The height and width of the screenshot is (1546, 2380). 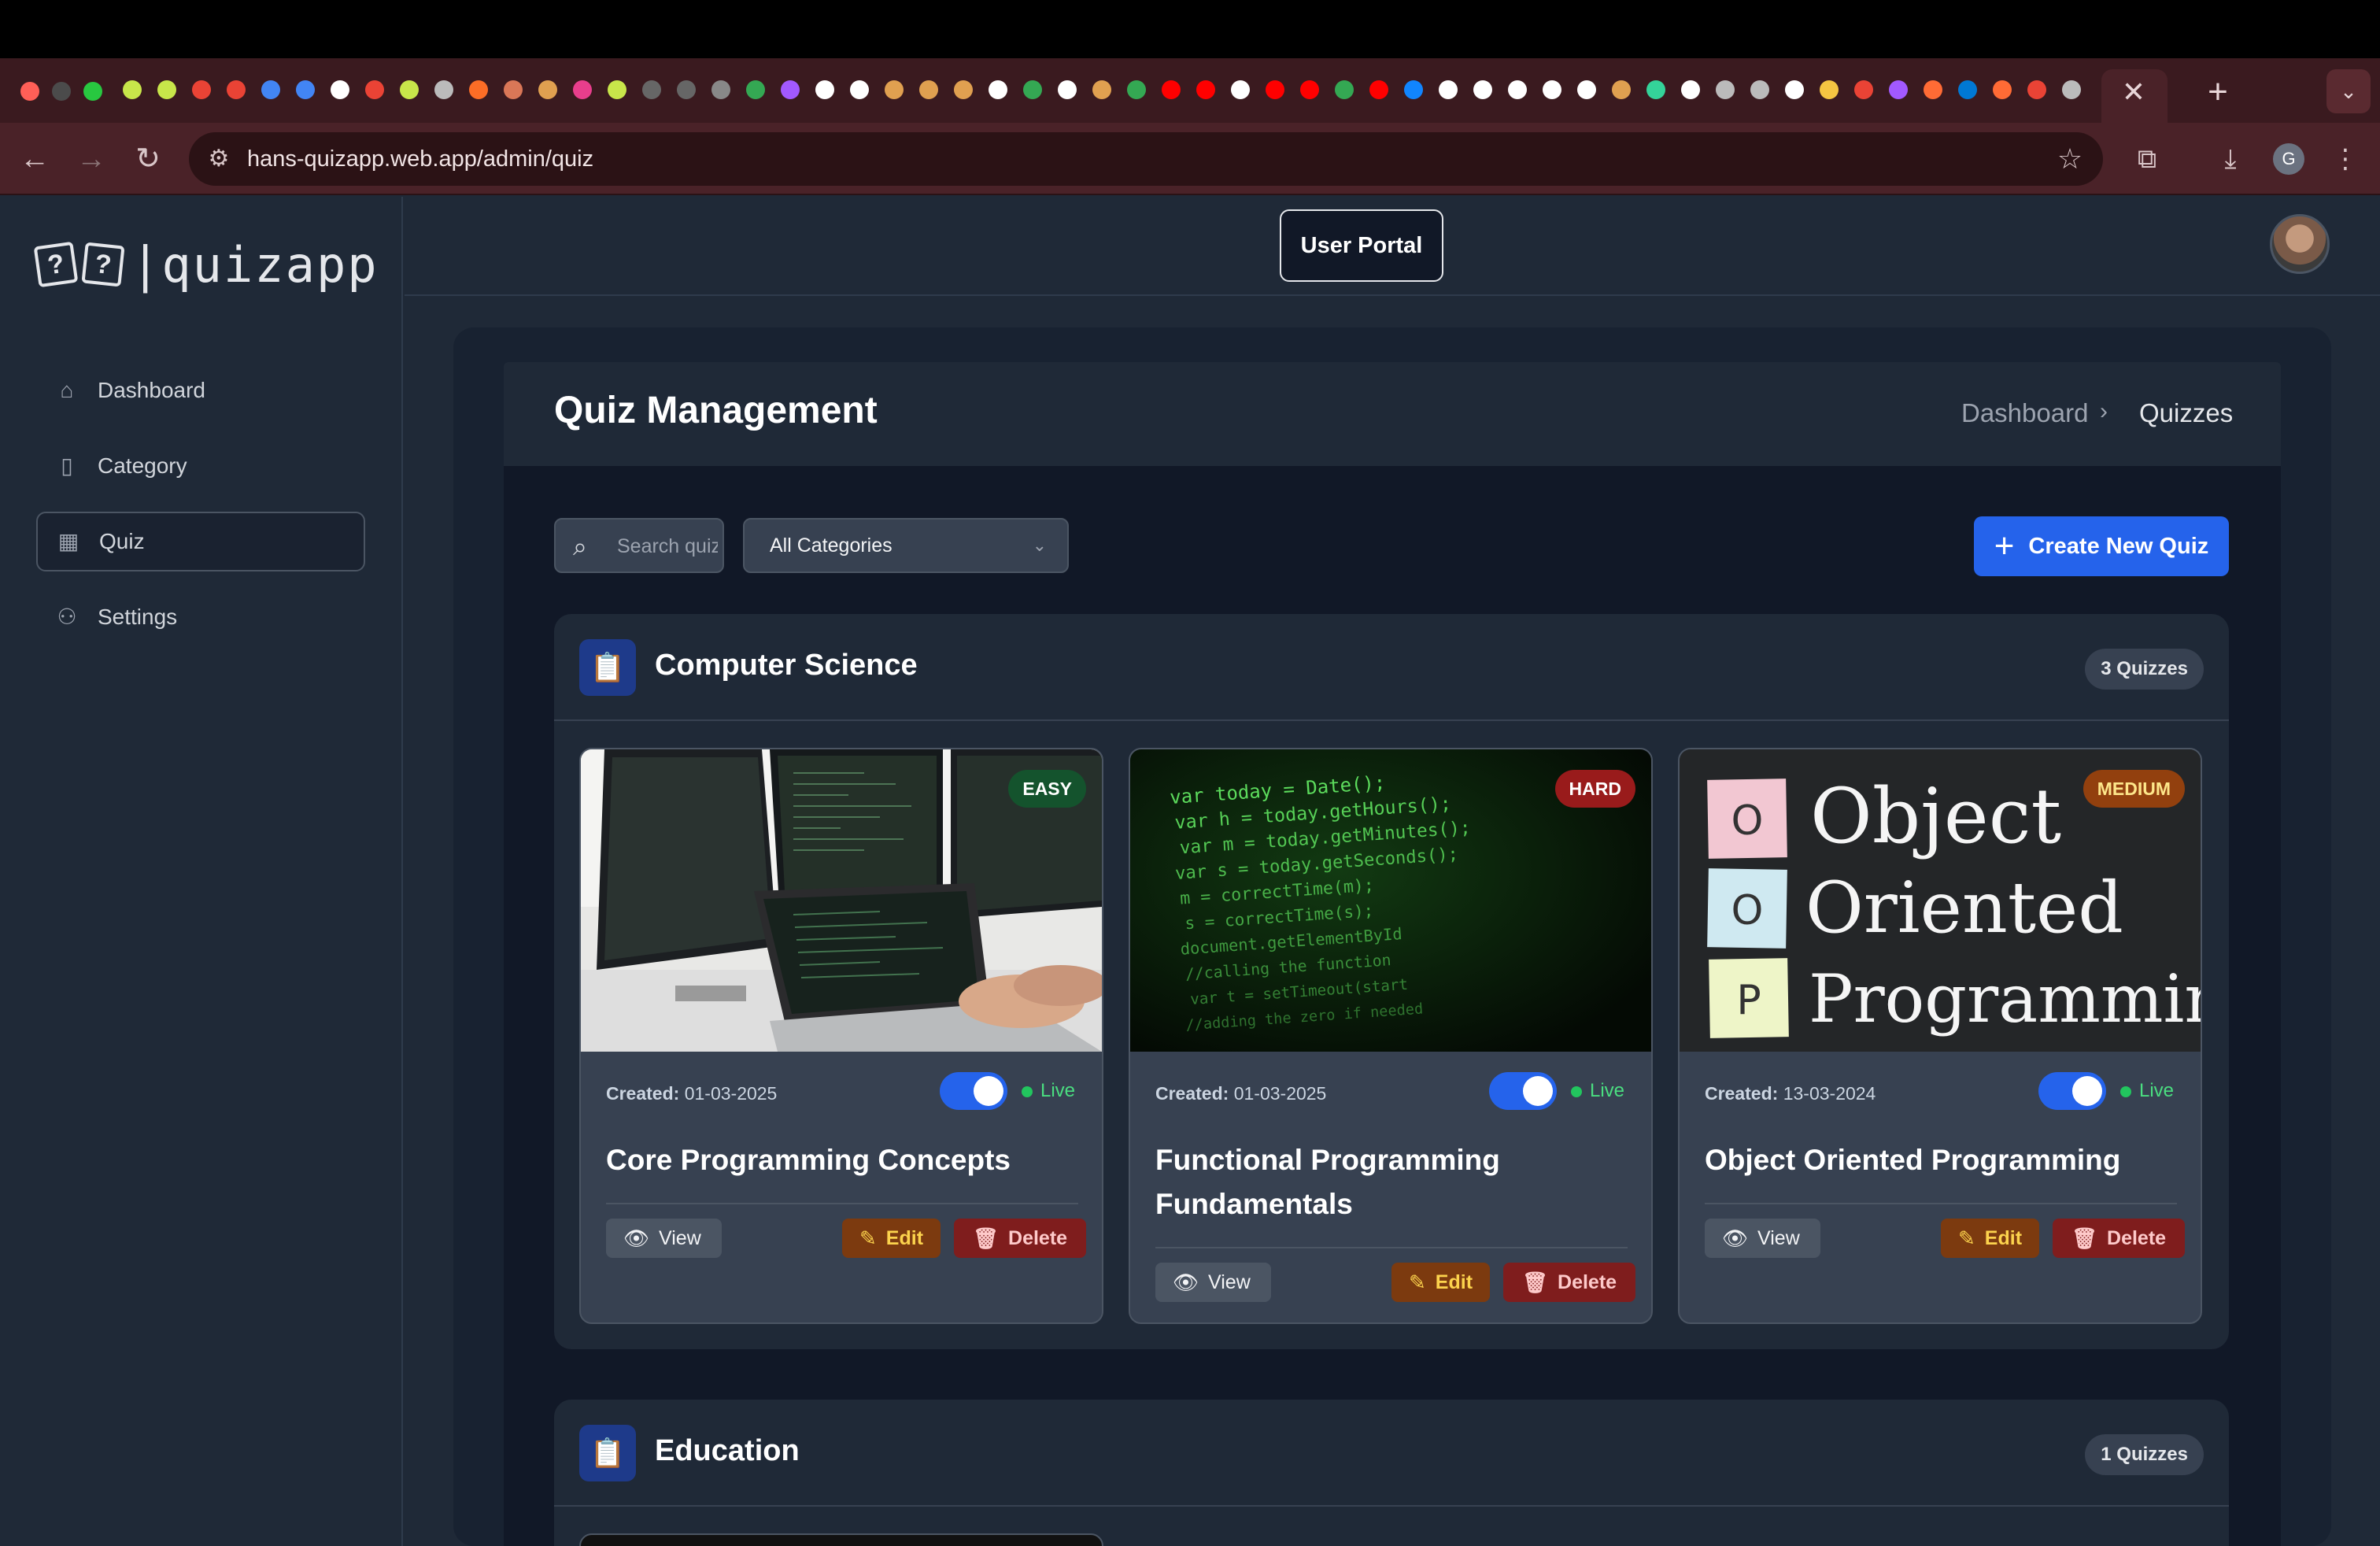 I want to click on breadcrumb-dashboard: Dashboard, so click(x=2024, y=413).